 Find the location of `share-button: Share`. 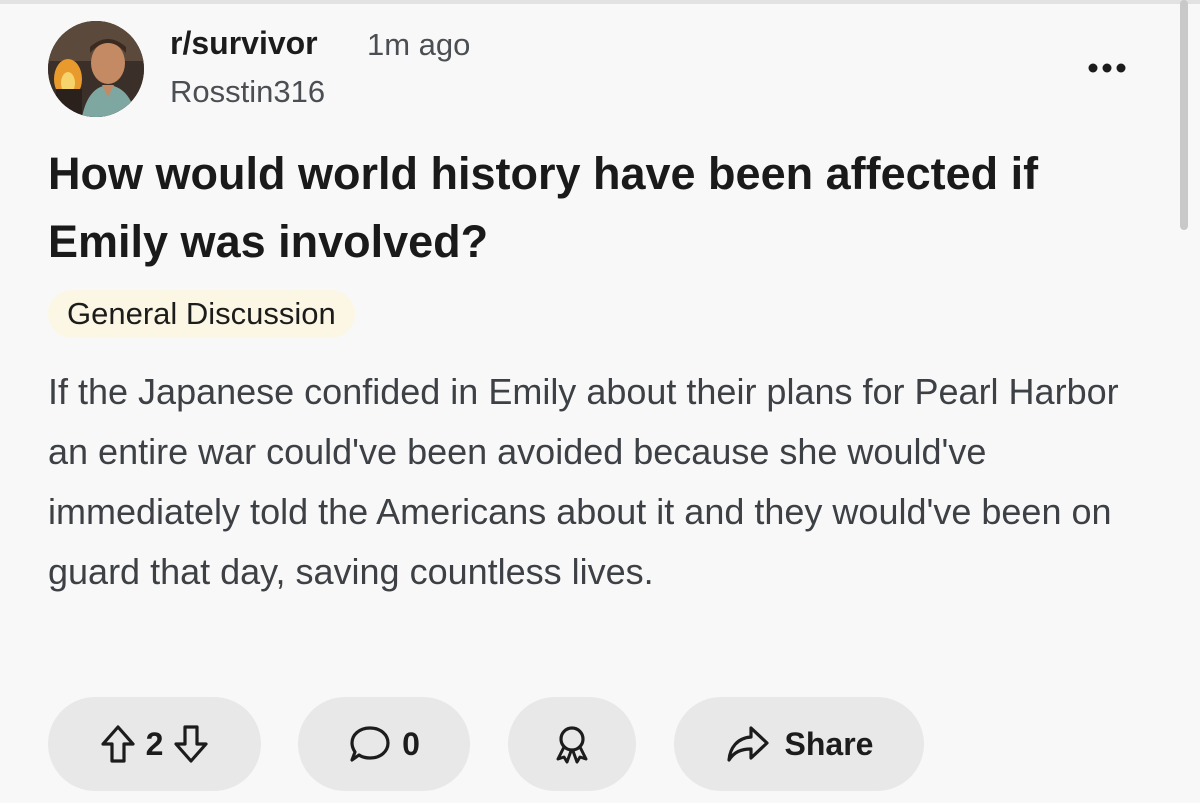

share-button: Share is located at coordinates (799, 744).